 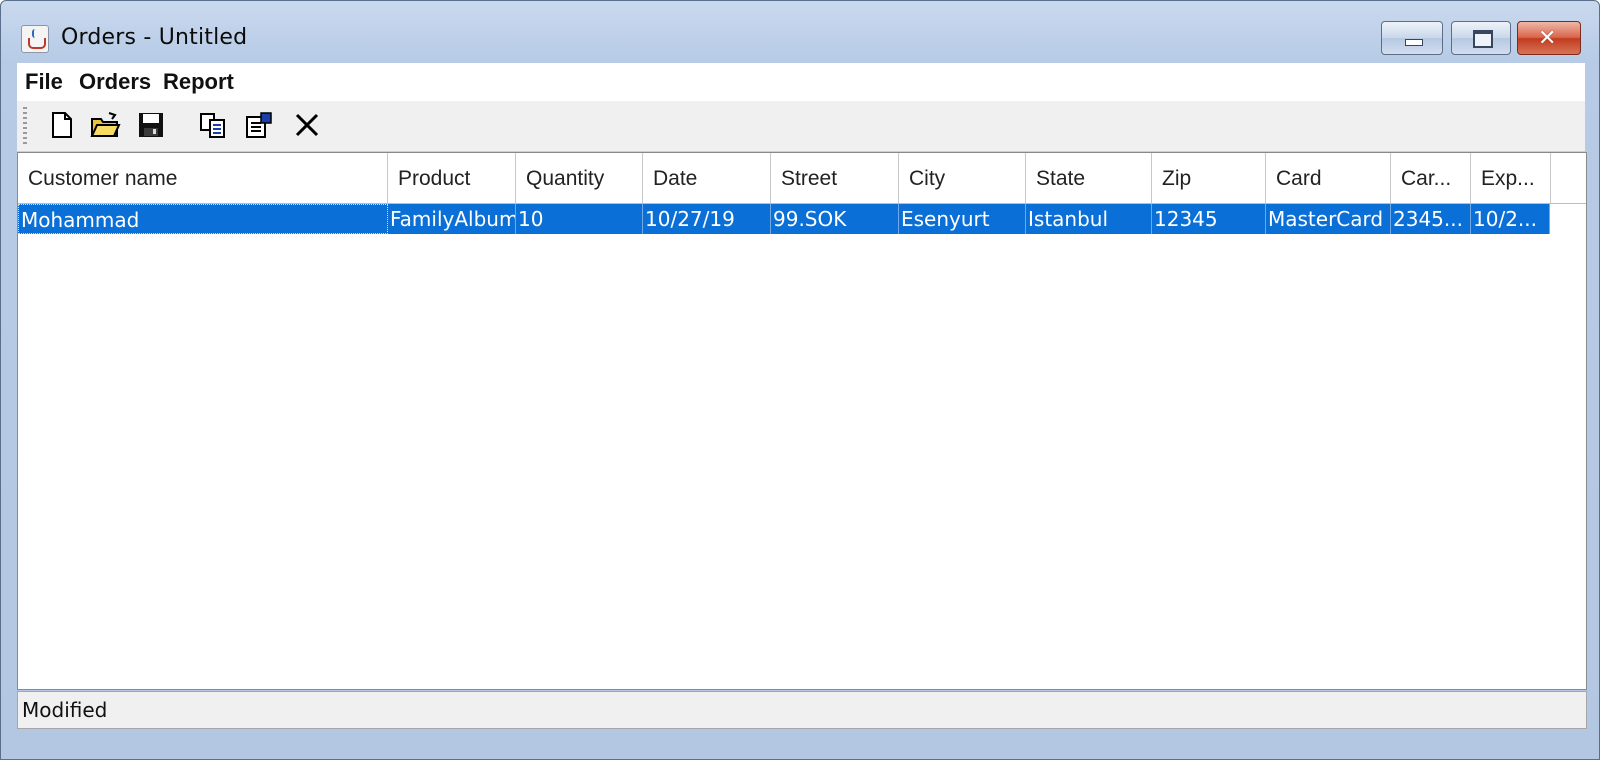 What do you see at coordinates (452, 219) in the screenshot?
I see `cell-product: FamilyAlbum` at bounding box center [452, 219].